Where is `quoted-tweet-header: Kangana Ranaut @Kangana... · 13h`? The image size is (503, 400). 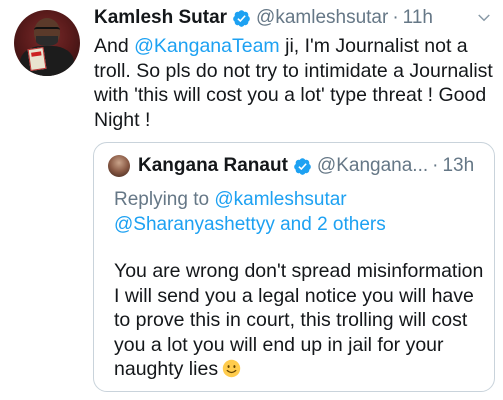
quoted-tweet-header: Kangana Ranaut @Kangana... · 13h is located at coordinates (311, 166).